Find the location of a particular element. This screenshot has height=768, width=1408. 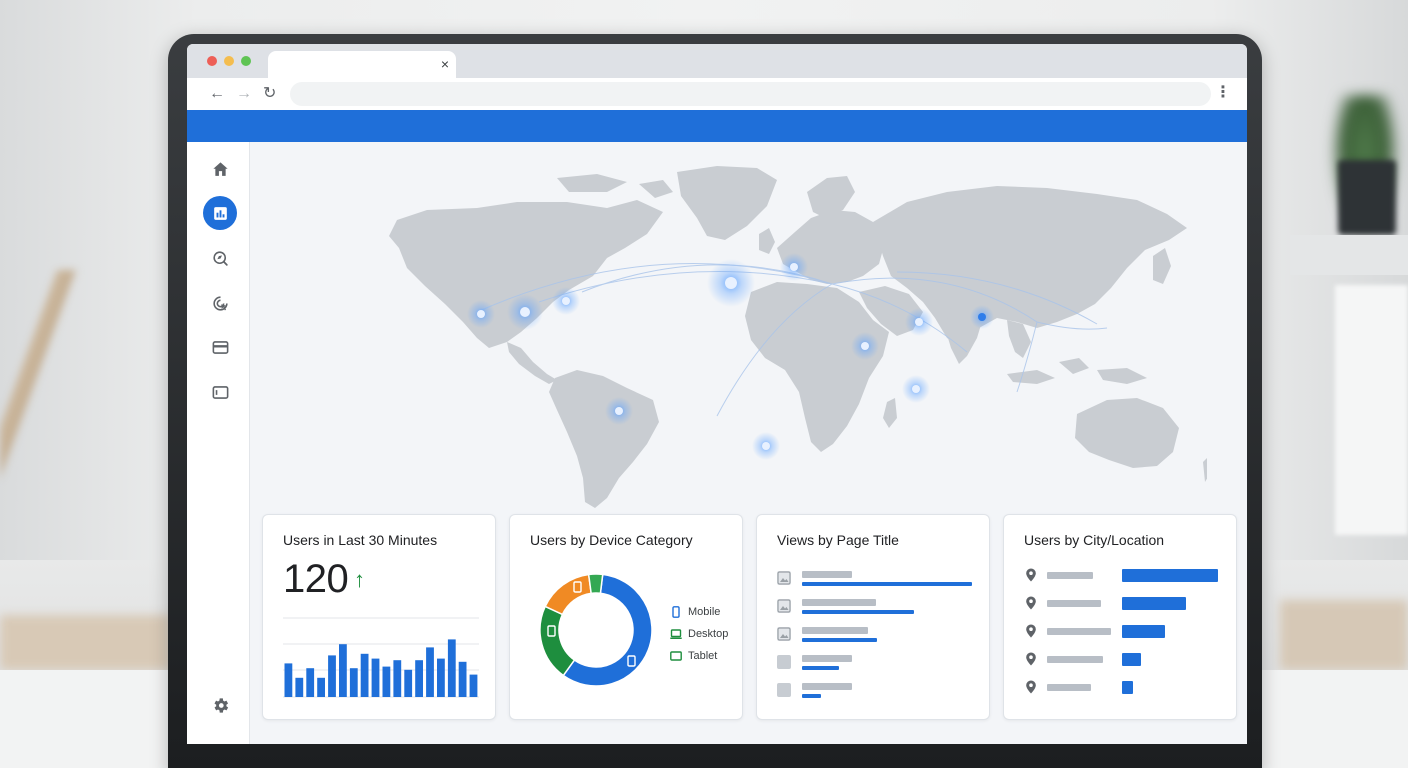

hotspot-north-america-west is located at coordinates (481, 314).